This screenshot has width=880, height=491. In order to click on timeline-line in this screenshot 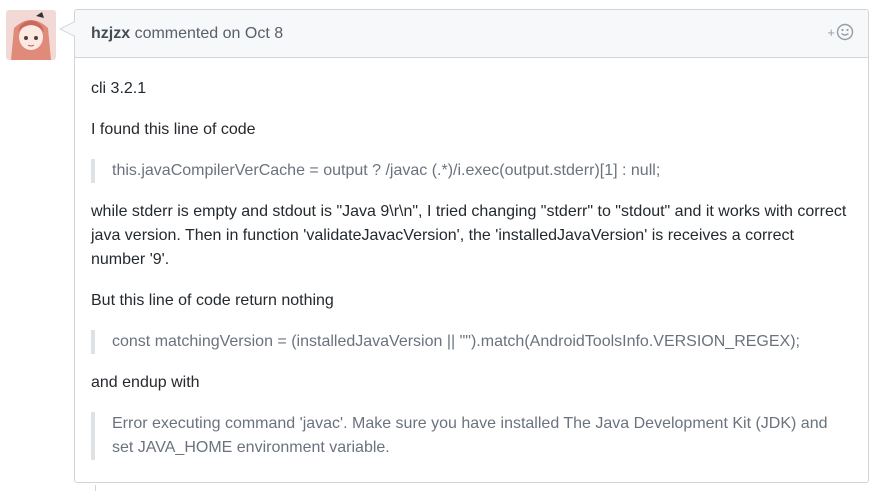, I will do `click(95, 488)`.